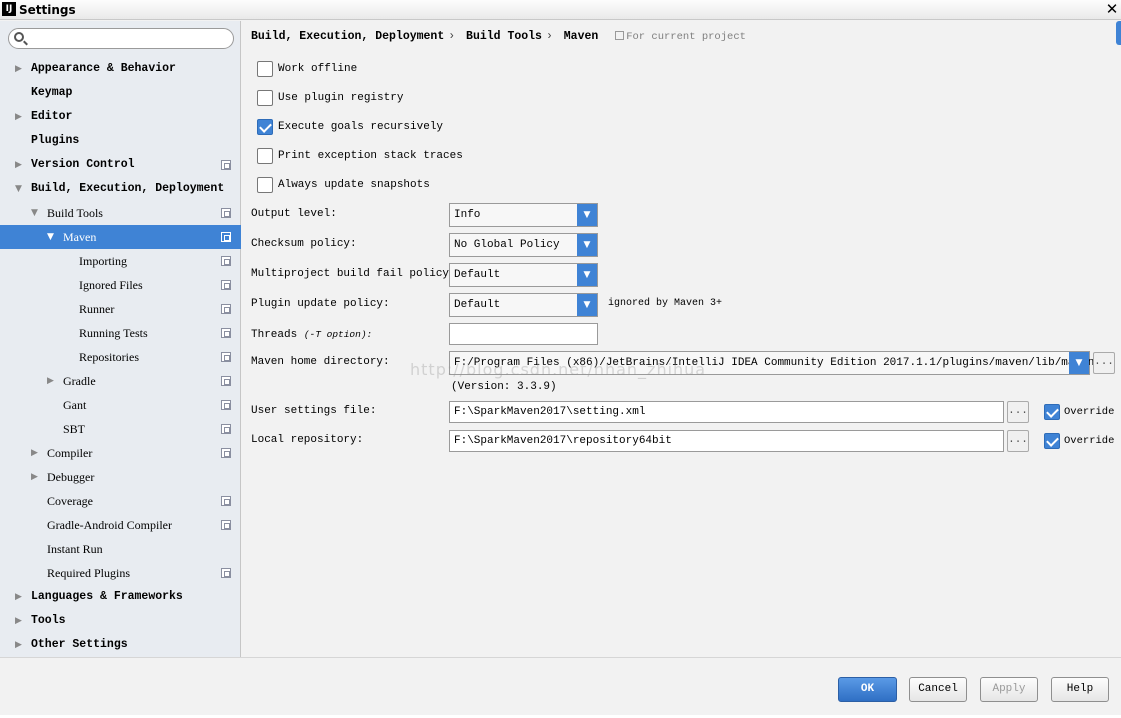  Describe the element at coordinates (47, 10) in the screenshot. I see `window-title: Settings` at that location.